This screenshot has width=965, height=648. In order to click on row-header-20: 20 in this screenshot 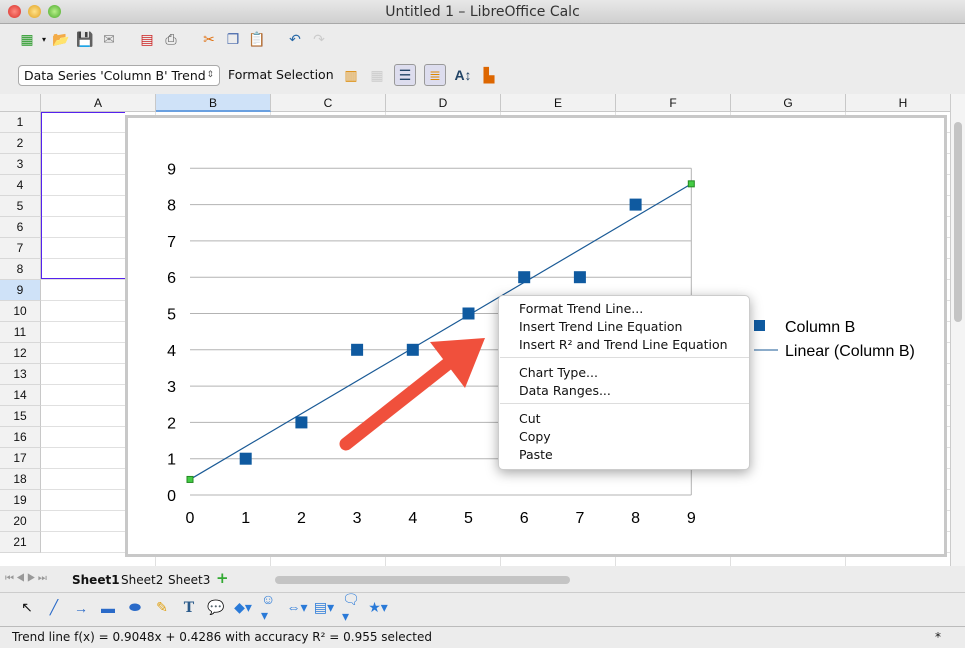, I will do `click(20, 521)`.